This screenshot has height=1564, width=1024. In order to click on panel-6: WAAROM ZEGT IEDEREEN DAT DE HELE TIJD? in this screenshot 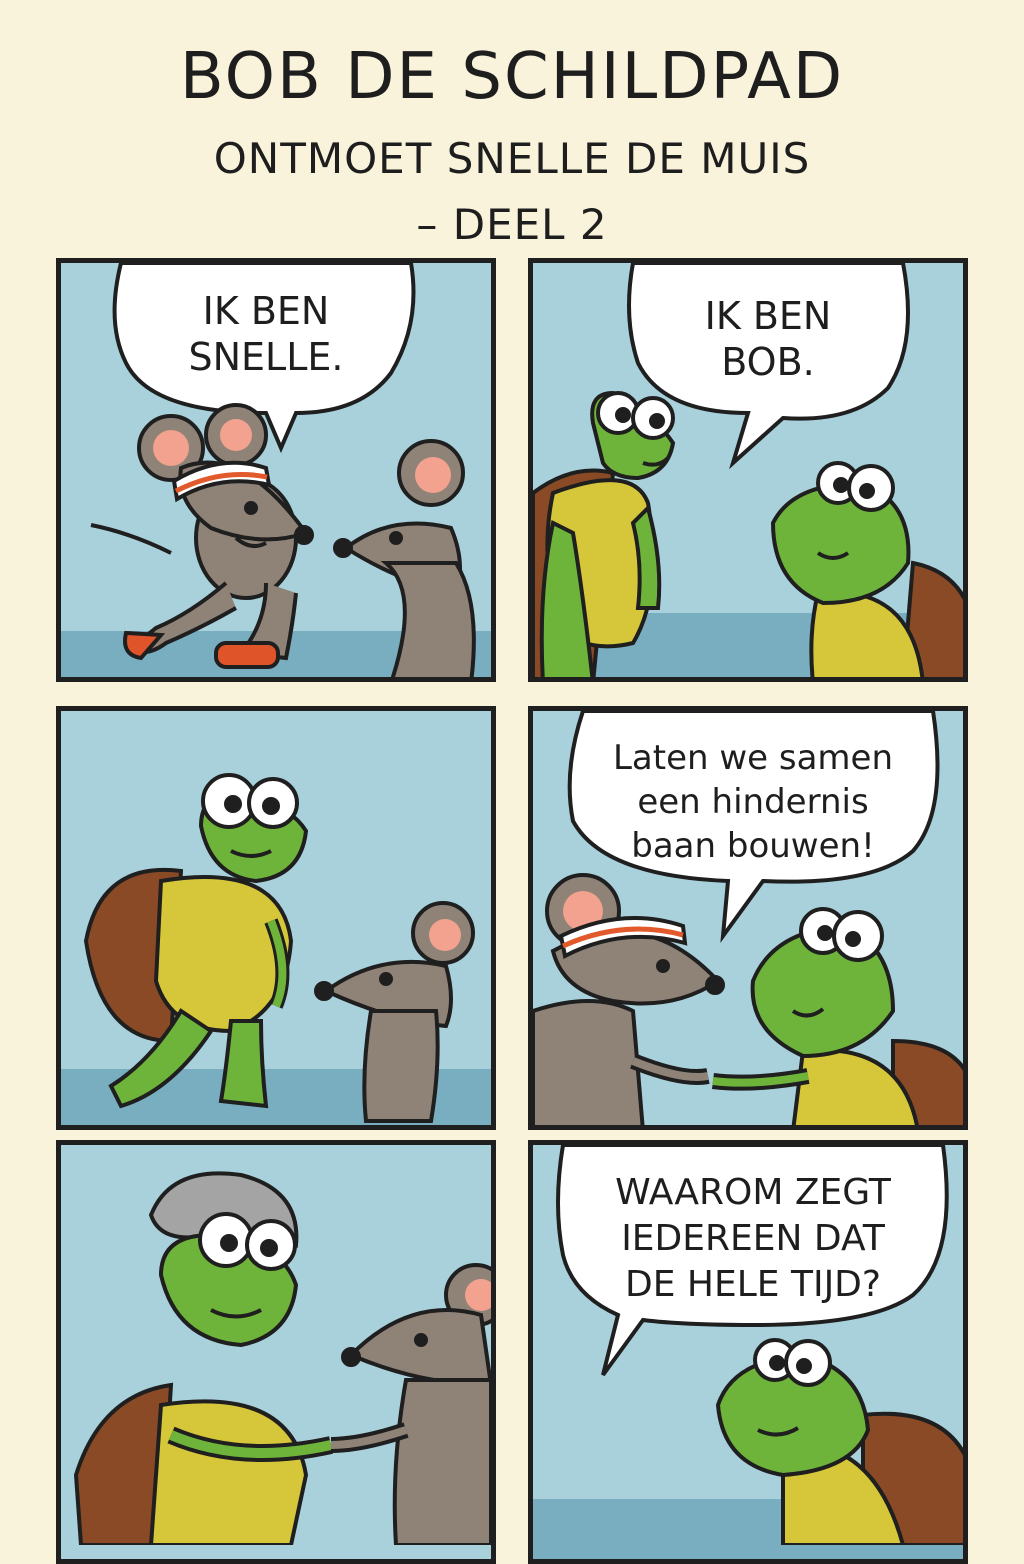, I will do `click(748, 1352)`.